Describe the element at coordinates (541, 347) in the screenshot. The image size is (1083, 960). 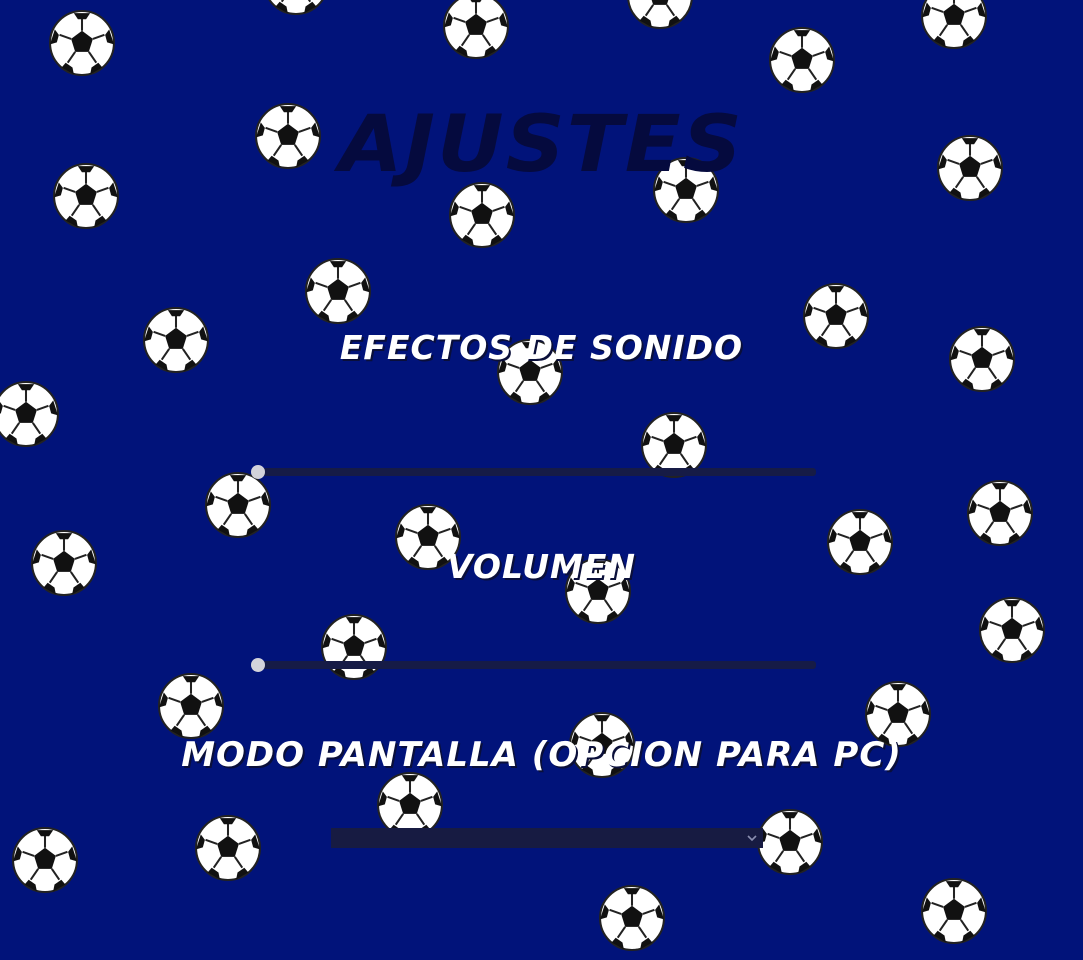
I see `sound-effects-label: EFECTOS DE SONIDO` at that location.